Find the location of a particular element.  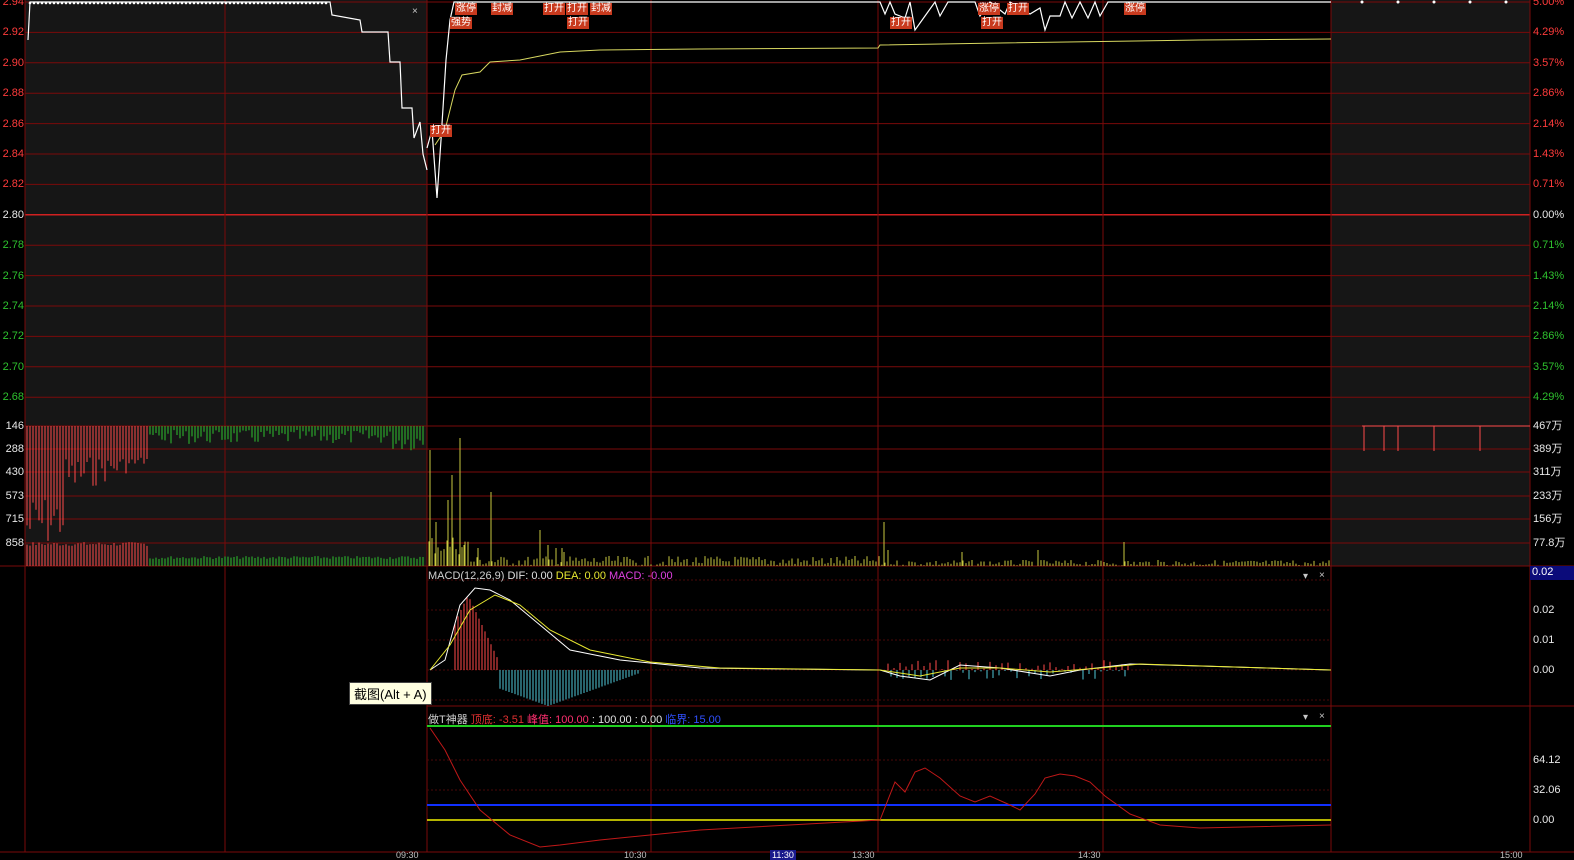

price-tick-left: 2.74 is located at coordinates (13, 306).